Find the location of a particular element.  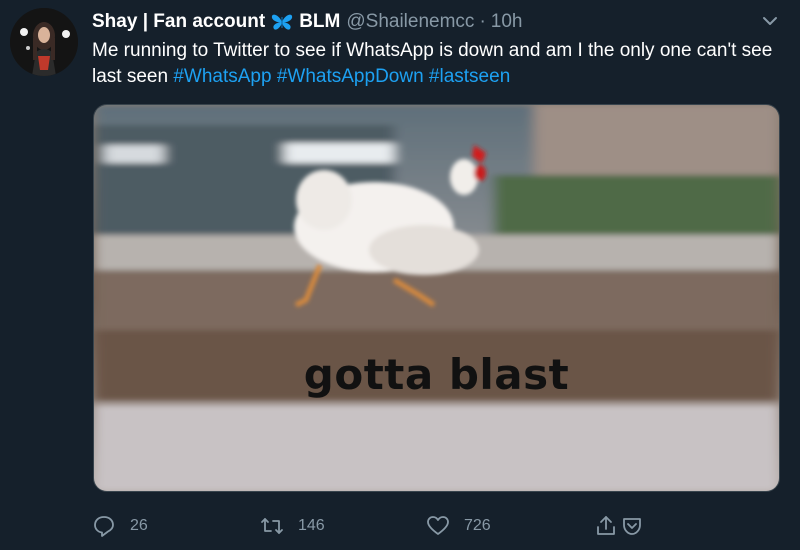

hashtag-whatsapp: #WhatsApp is located at coordinates (222, 76).